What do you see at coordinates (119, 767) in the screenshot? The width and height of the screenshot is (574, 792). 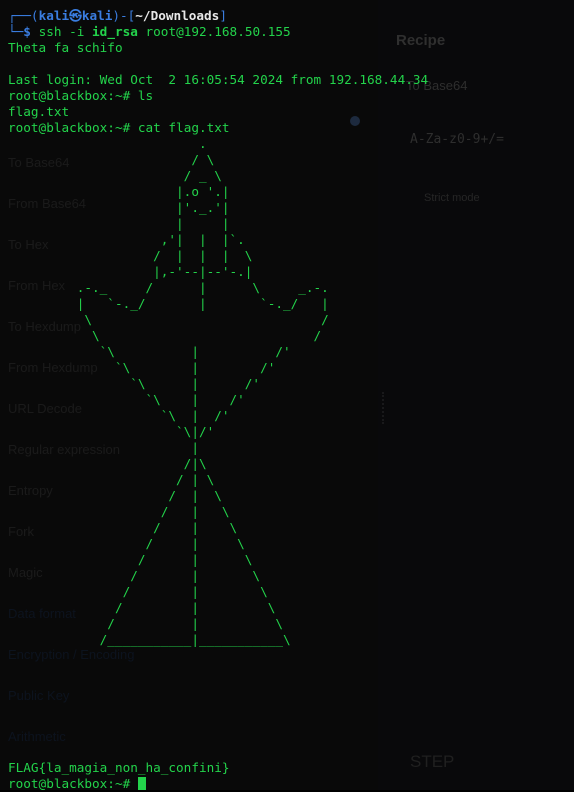 I see `flag-output: FLAG{la_magia_non_ha_confini}` at bounding box center [119, 767].